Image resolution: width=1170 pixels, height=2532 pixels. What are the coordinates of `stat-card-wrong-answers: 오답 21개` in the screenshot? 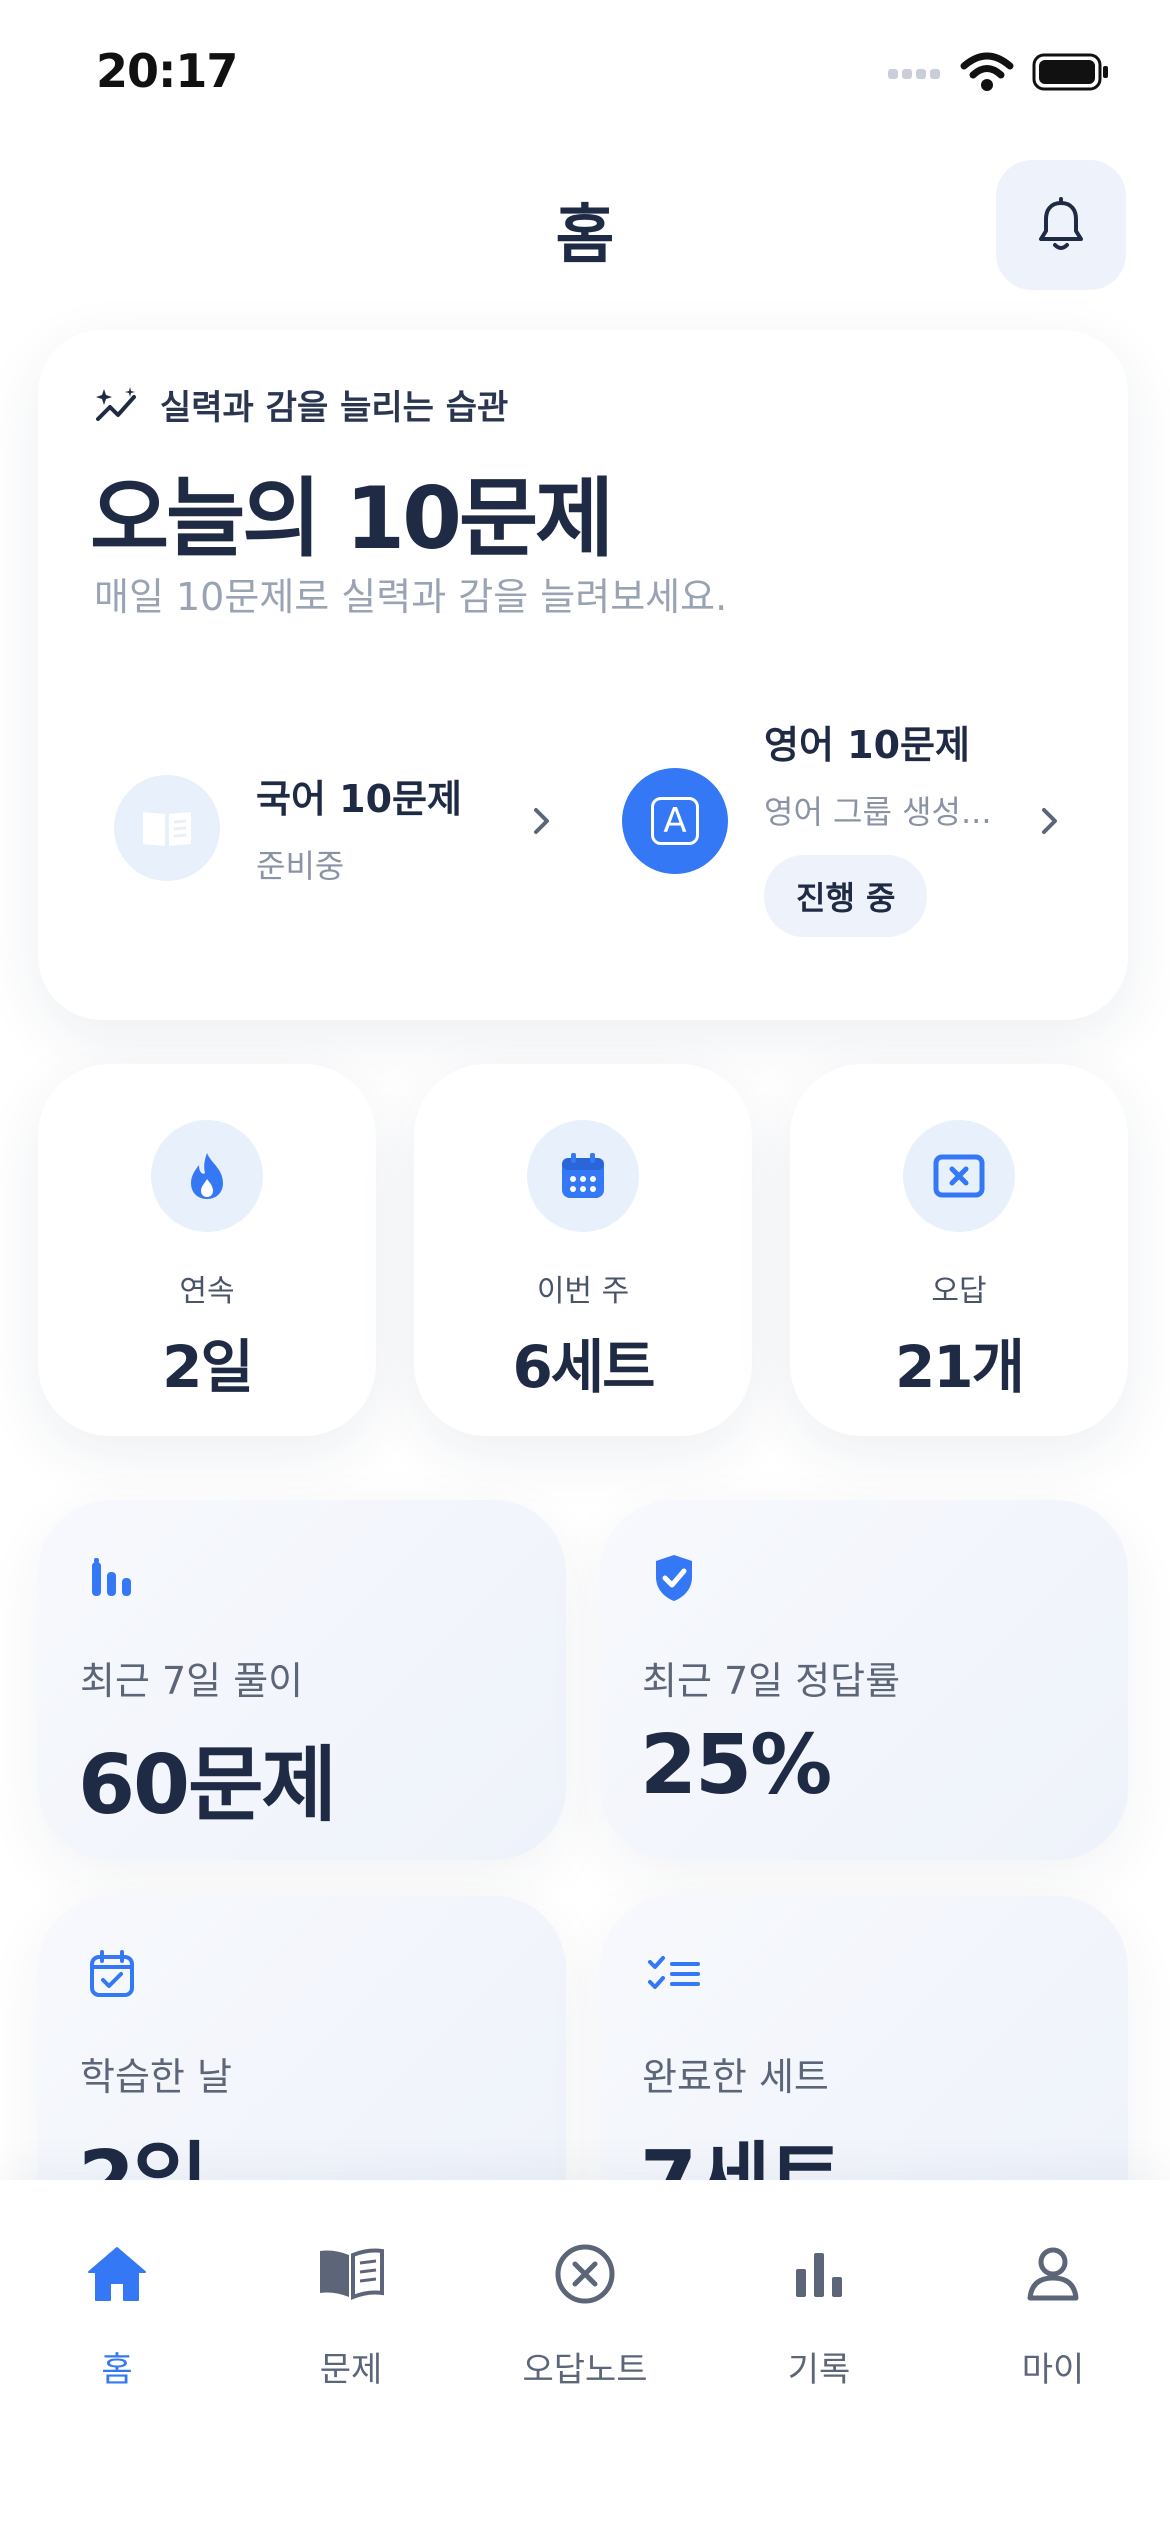 It's located at (959, 1250).